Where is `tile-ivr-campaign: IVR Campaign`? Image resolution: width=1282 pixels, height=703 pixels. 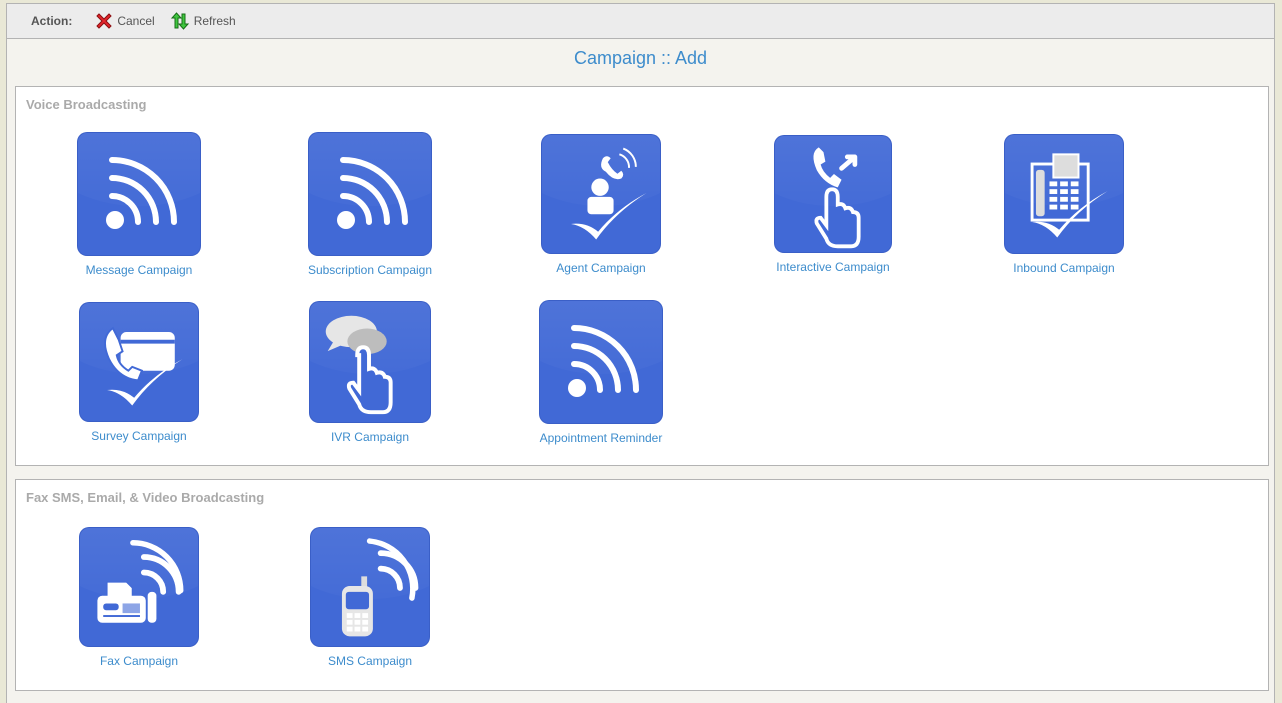 tile-ivr-campaign: IVR Campaign is located at coordinates (370, 372).